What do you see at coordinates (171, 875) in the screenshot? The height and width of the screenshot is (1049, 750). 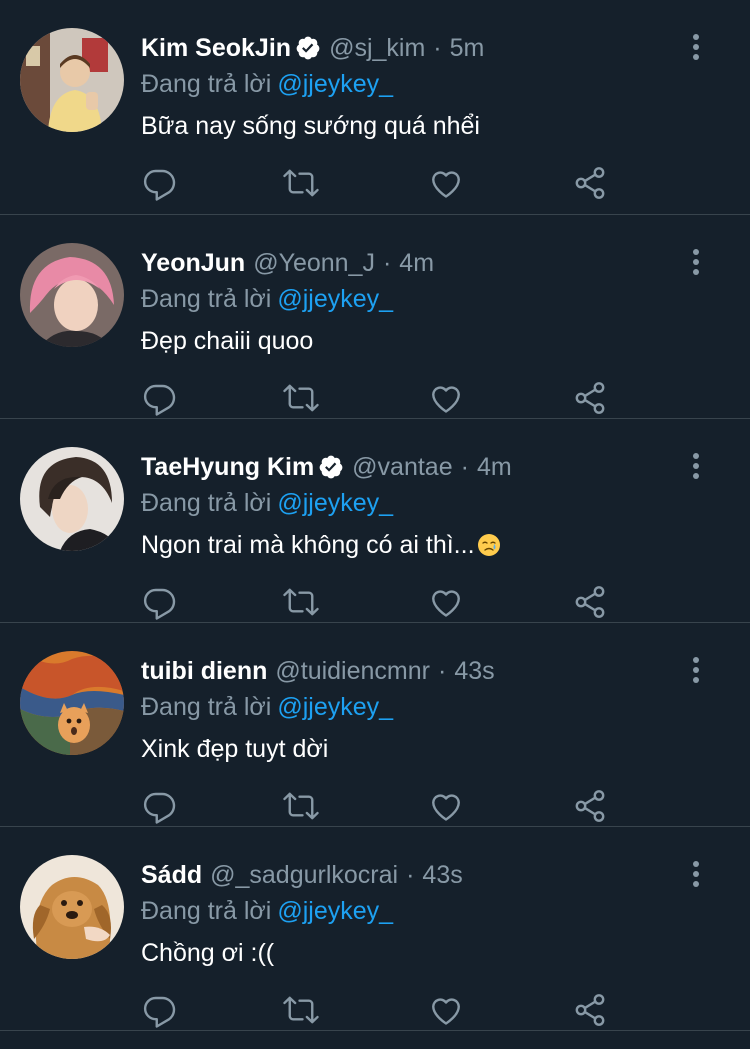 I see `display-name: Sádd` at bounding box center [171, 875].